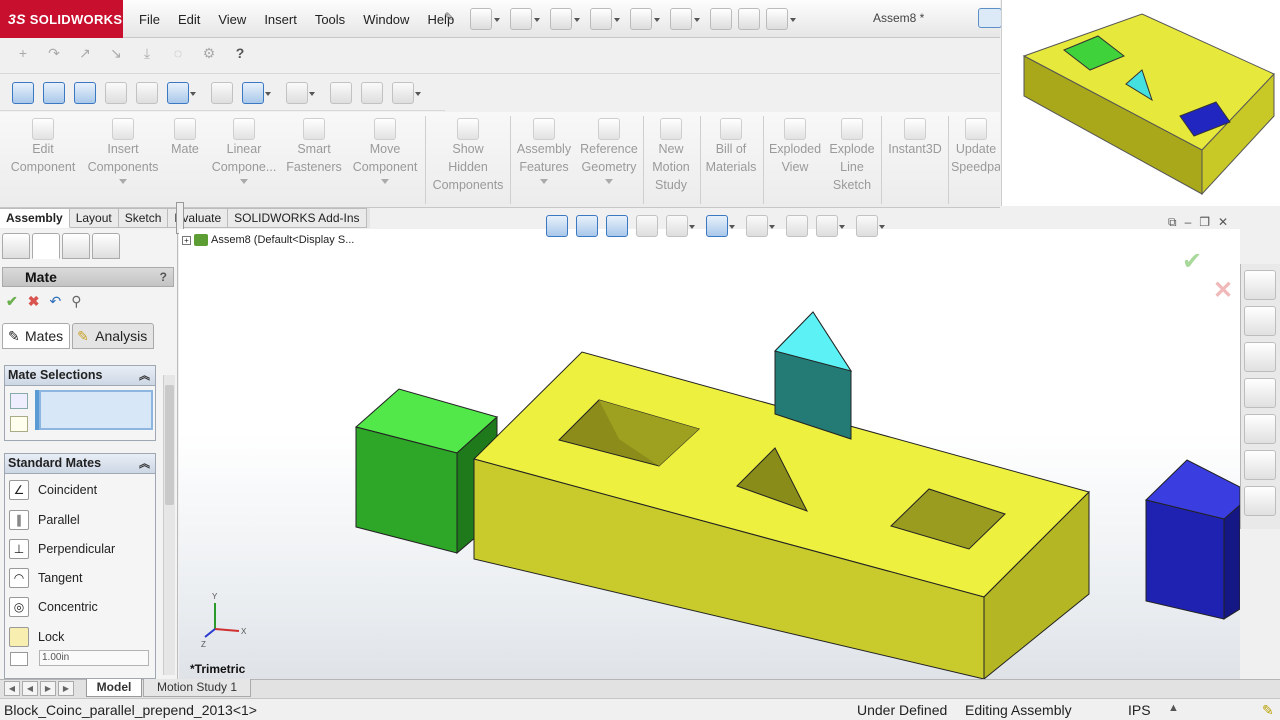 The image size is (1280, 720). I want to click on print-icon, so click(605, 19).